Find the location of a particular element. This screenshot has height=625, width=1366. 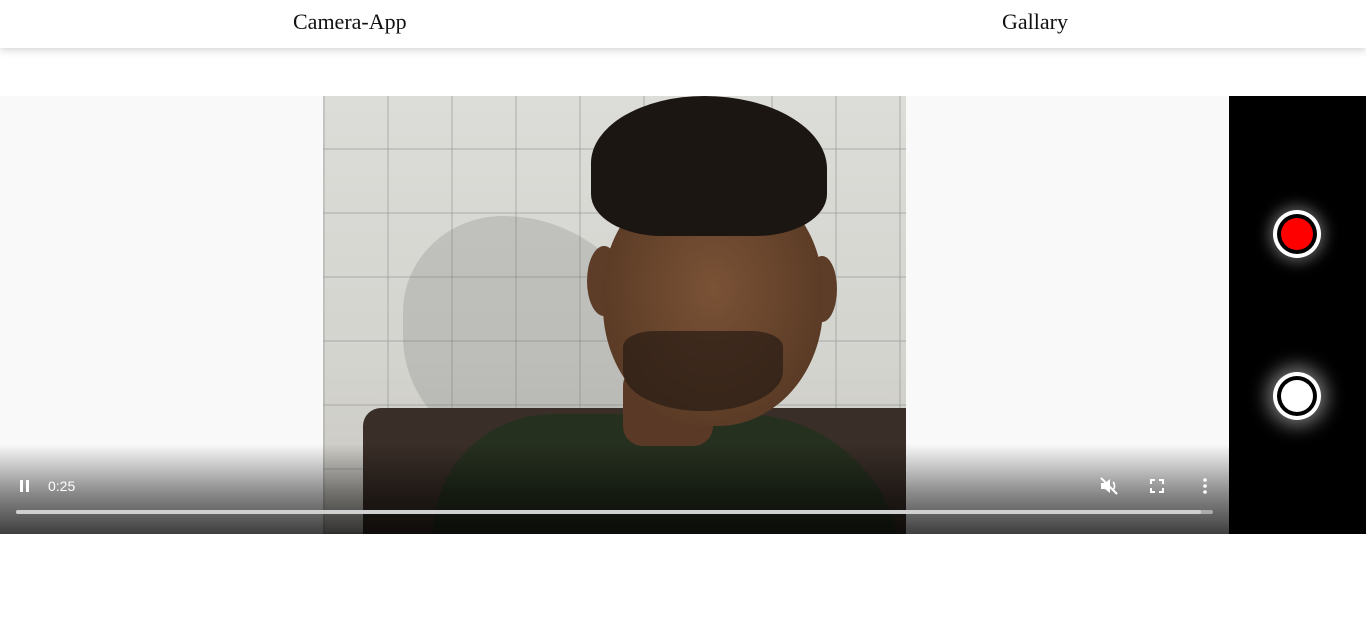

video-progress-bar is located at coordinates (614, 512).